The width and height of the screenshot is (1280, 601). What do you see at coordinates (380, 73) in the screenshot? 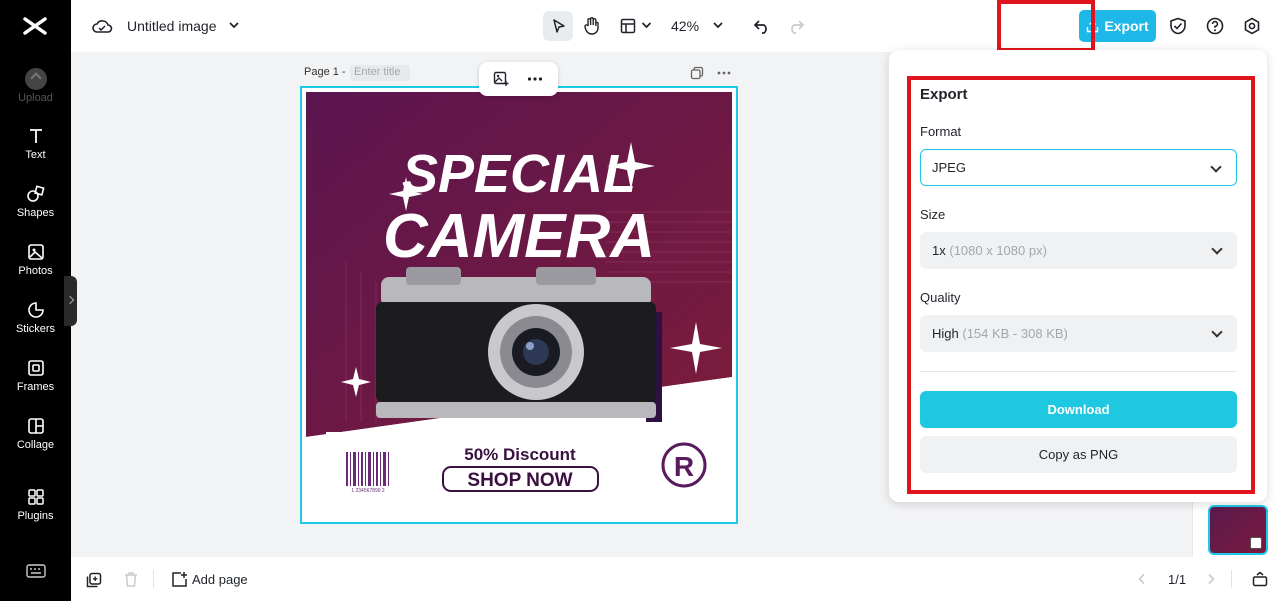
I see `page-title-input: Enter title` at bounding box center [380, 73].